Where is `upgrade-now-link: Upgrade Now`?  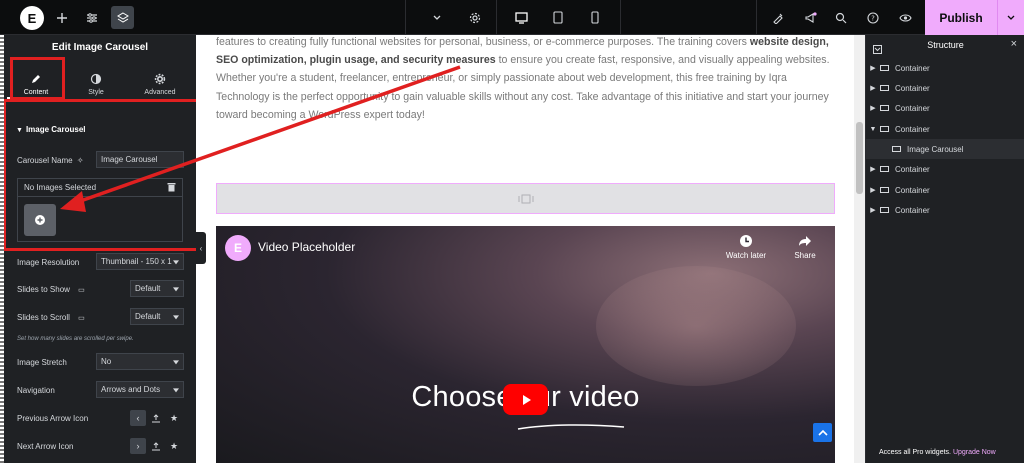
upgrade-now-link: Upgrade Now is located at coordinates (974, 452).